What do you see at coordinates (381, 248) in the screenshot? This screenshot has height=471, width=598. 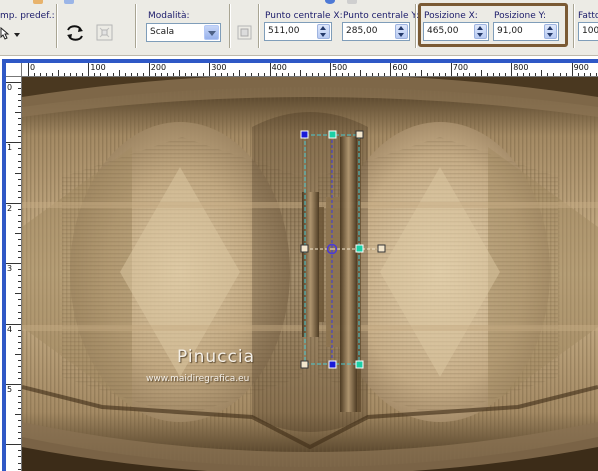 I see `handle-rotation` at bounding box center [381, 248].